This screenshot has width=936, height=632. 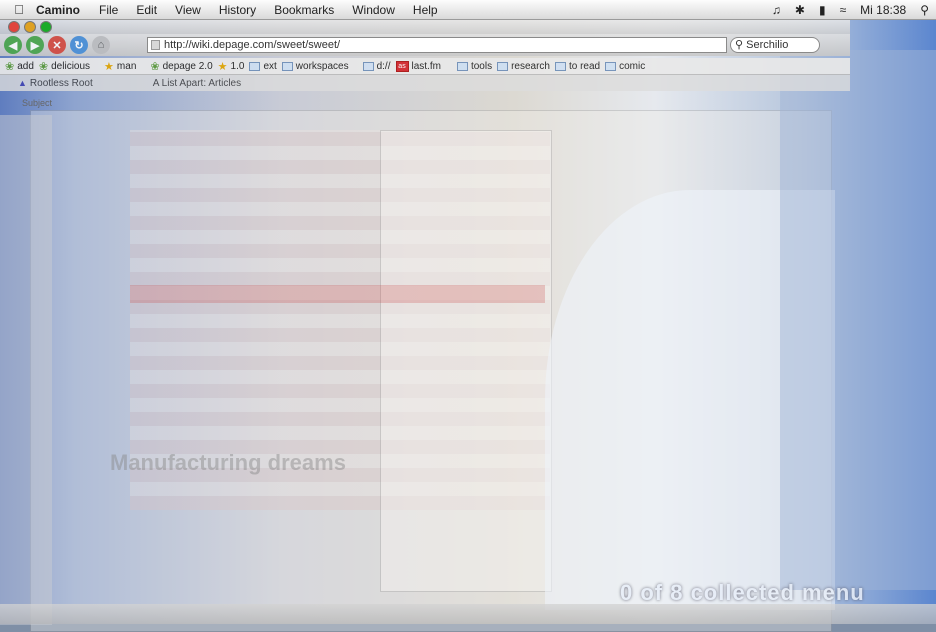 I want to click on bookmark-folder-to-read: to read, so click(x=577, y=66).